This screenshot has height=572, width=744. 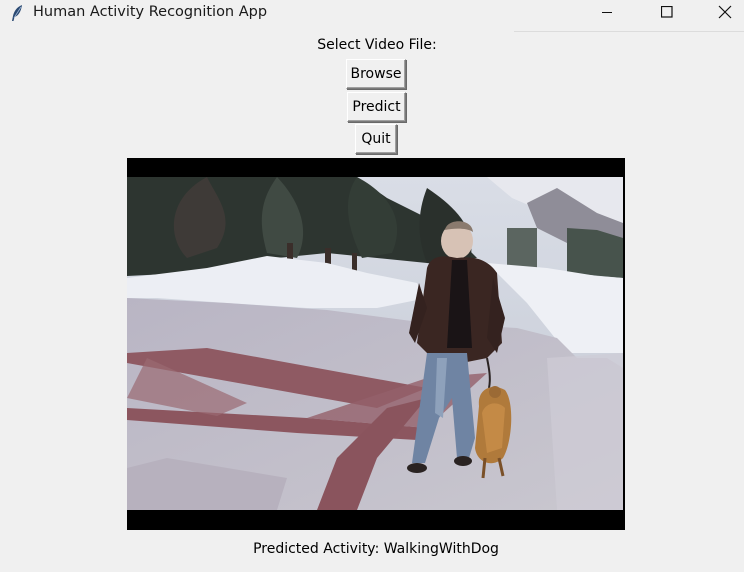 I want to click on feather-icon, so click(x=17, y=13).